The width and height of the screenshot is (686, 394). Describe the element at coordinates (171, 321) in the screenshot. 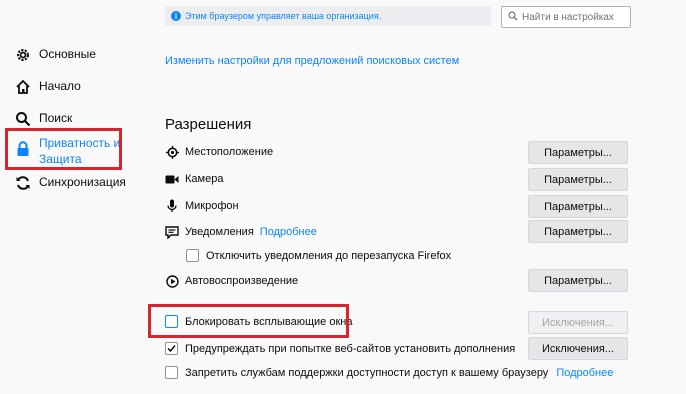

I see `block-popups-checkbox` at that location.